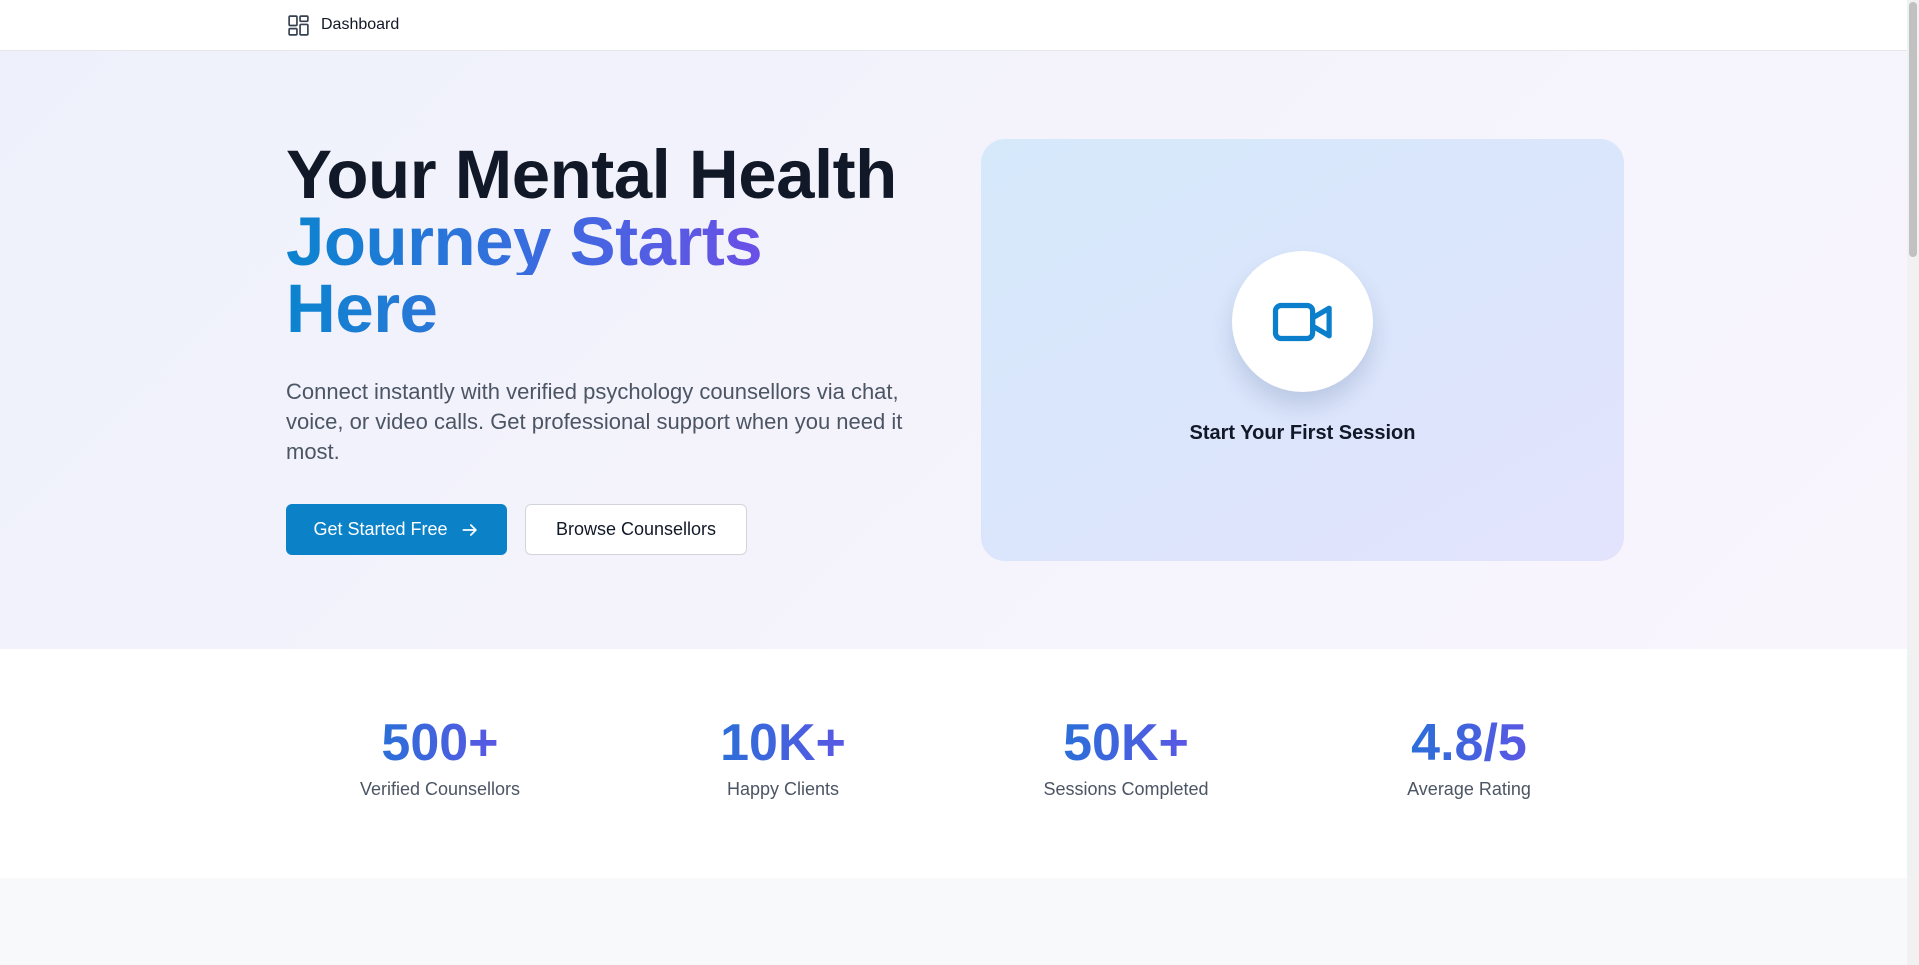 This screenshot has height=965, width=1919. I want to click on stat-label: Sessions Completed, so click(1126, 789).